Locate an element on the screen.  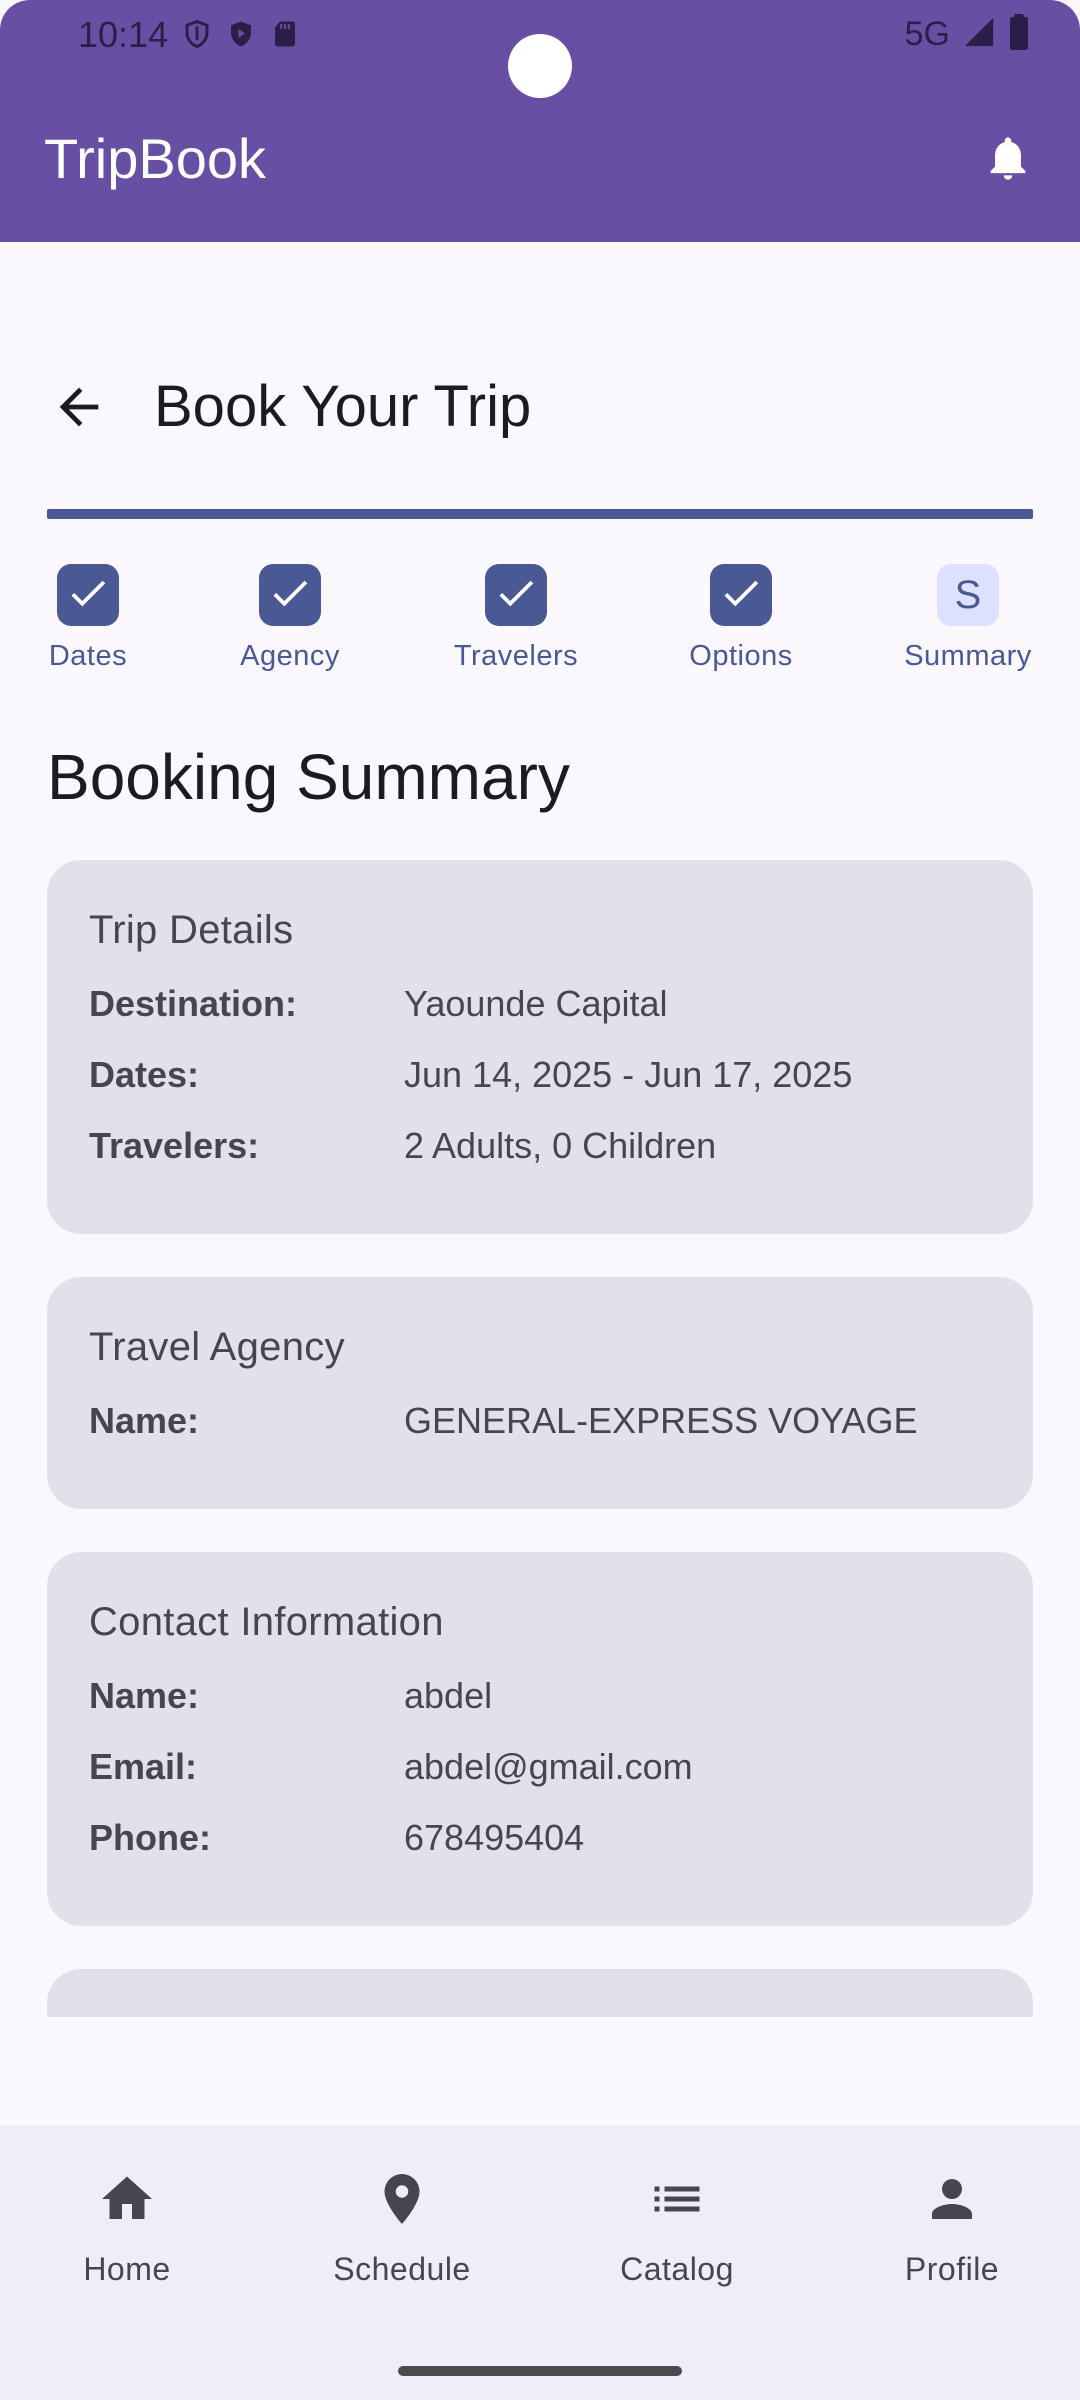
booking-progress-bar is located at coordinates (540, 514).